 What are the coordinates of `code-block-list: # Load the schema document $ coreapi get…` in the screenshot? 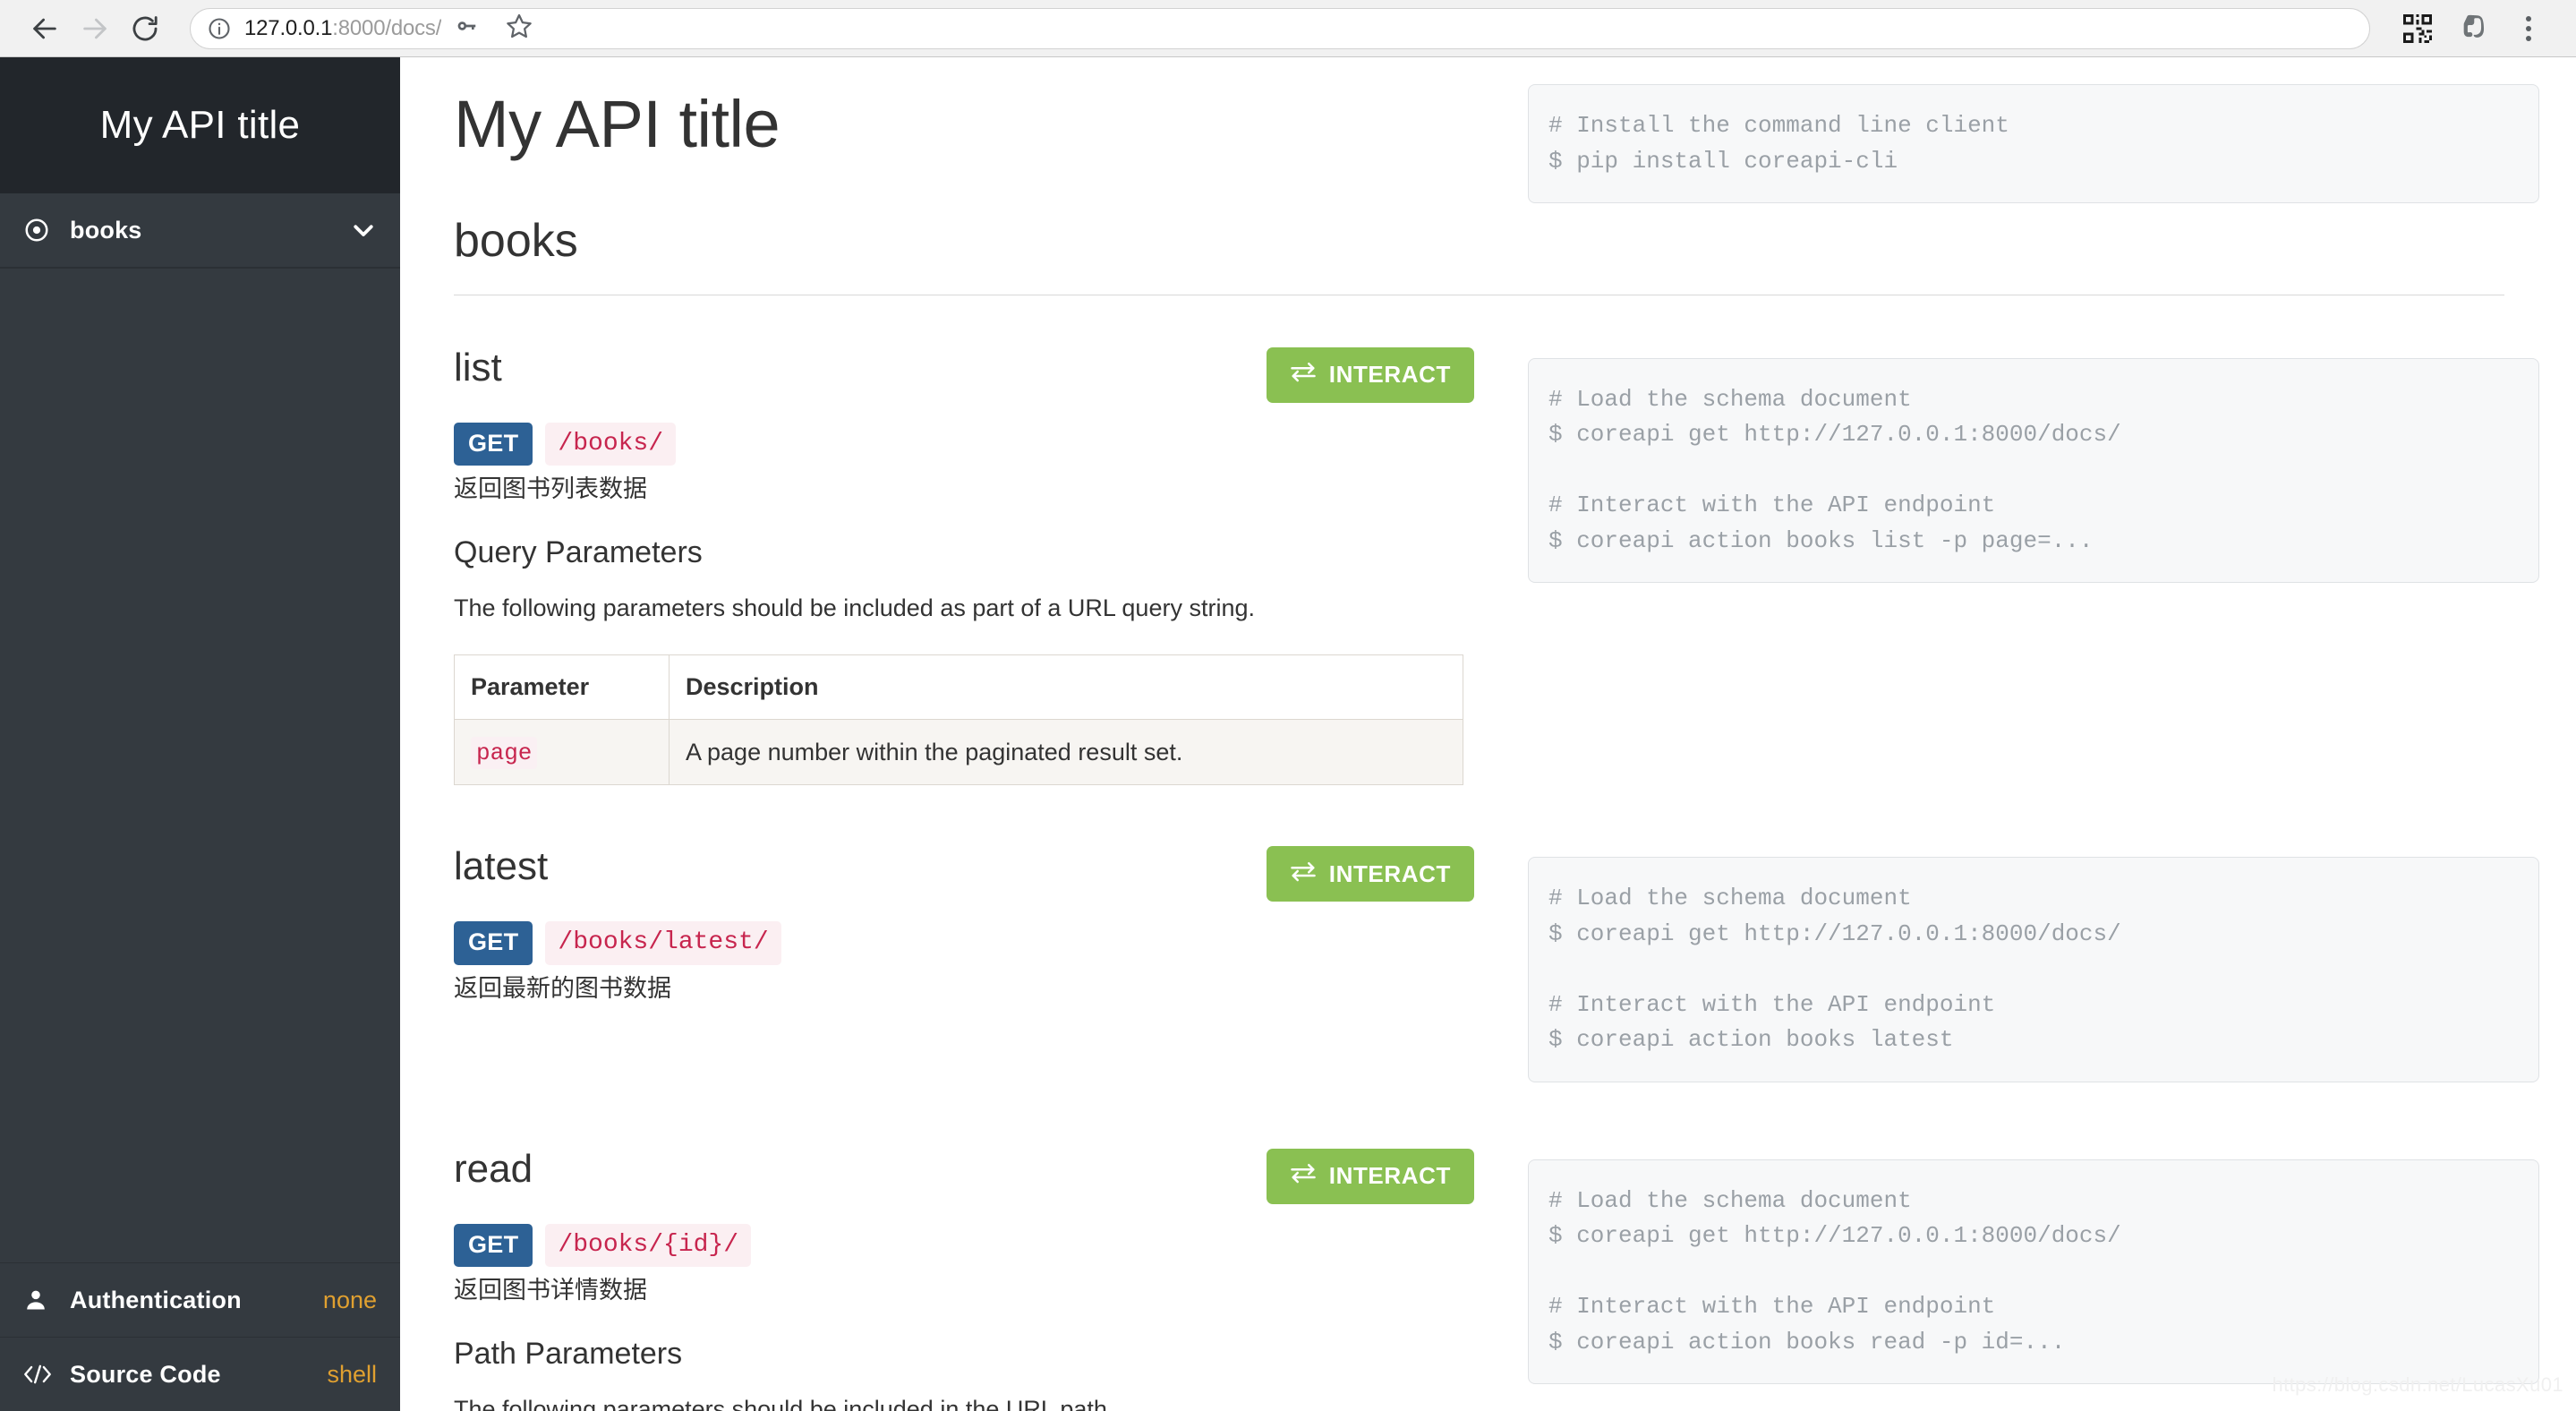 It's located at (2033, 470).